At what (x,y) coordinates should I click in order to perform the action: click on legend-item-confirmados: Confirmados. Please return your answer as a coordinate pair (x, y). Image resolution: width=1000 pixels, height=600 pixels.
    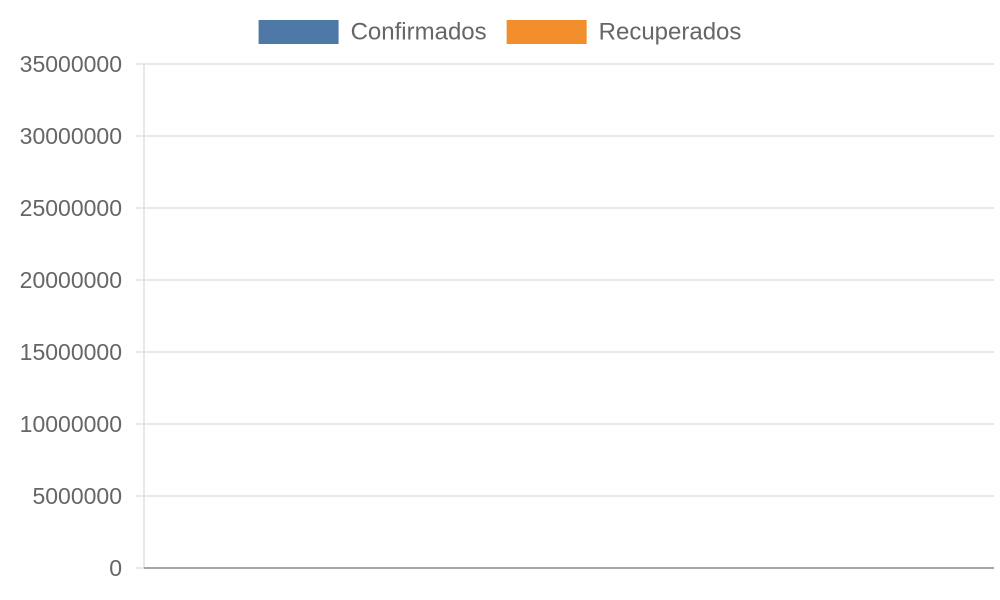
    Looking at the image, I should click on (372, 32).